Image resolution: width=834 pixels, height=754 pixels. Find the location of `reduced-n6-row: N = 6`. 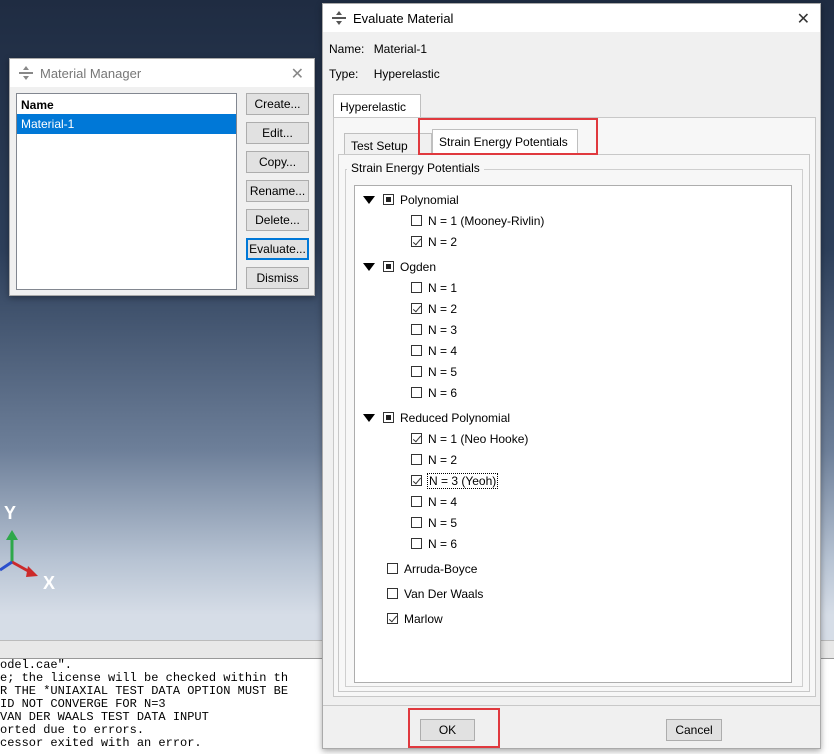

reduced-n6-row: N = 6 is located at coordinates (434, 543).